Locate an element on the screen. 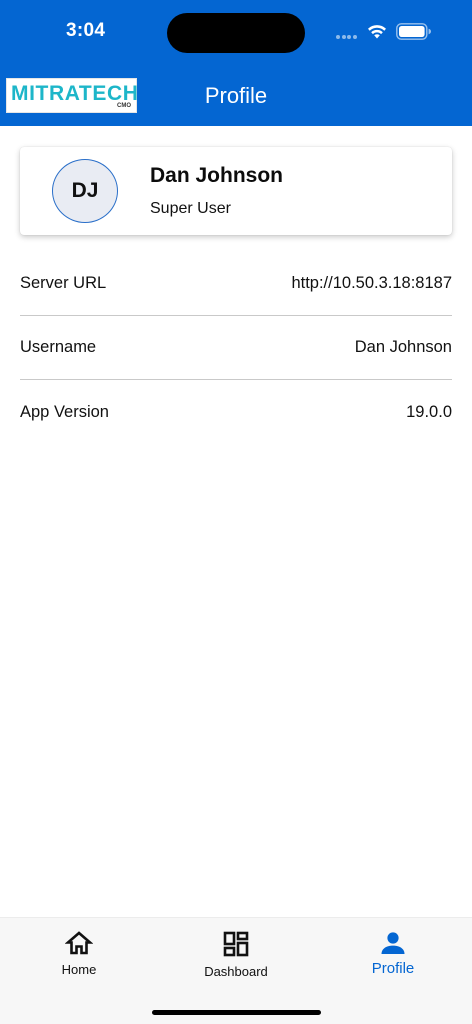 The width and height of the screenshot is (472, 1024). app-version-label: App Version is located at coordinates (64, 411).